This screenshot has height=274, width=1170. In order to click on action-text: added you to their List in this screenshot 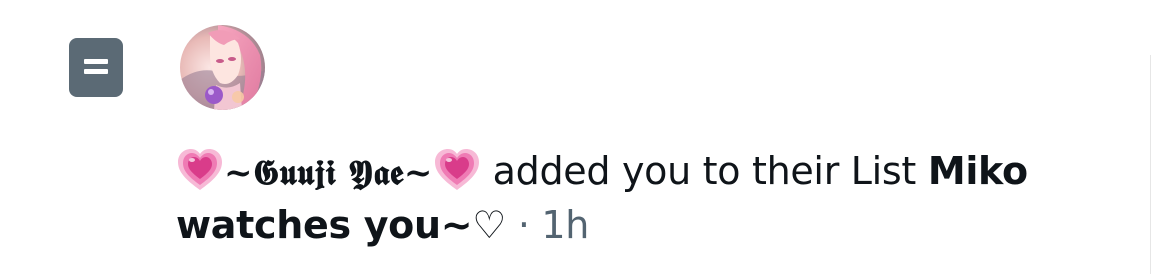, I will do `click(704, 171)`.